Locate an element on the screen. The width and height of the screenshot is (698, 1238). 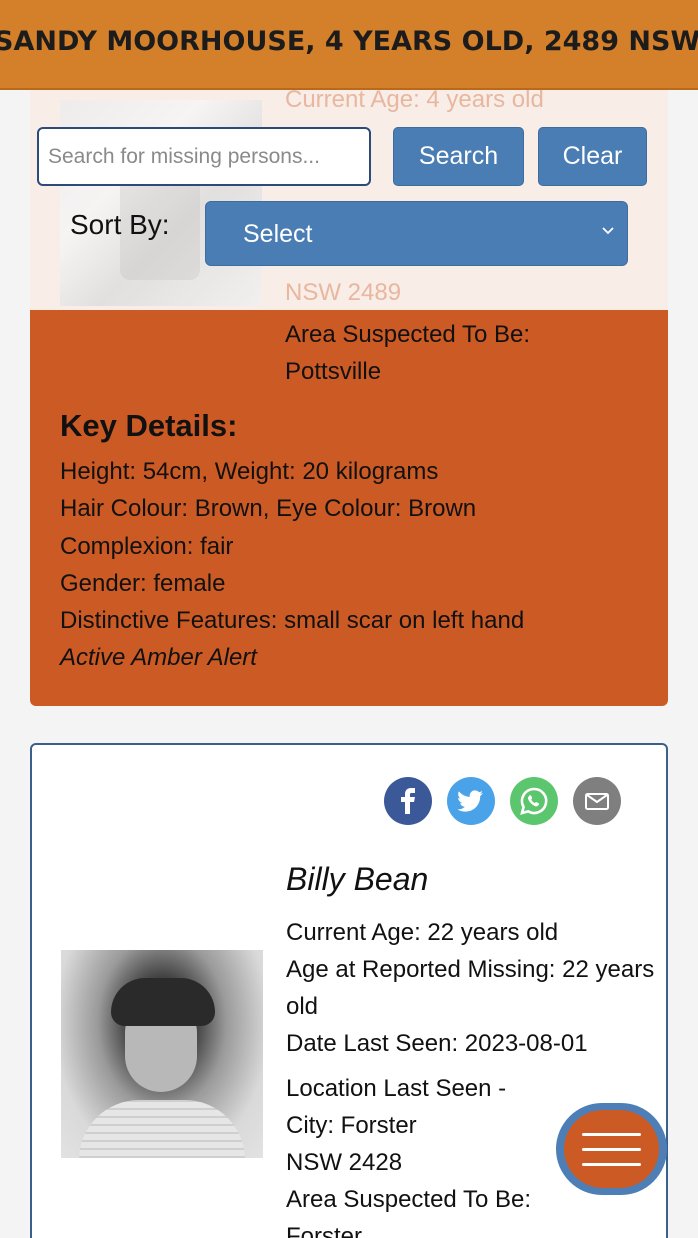
key-details-heading: Key Details: is located at coordinates (149, 425).